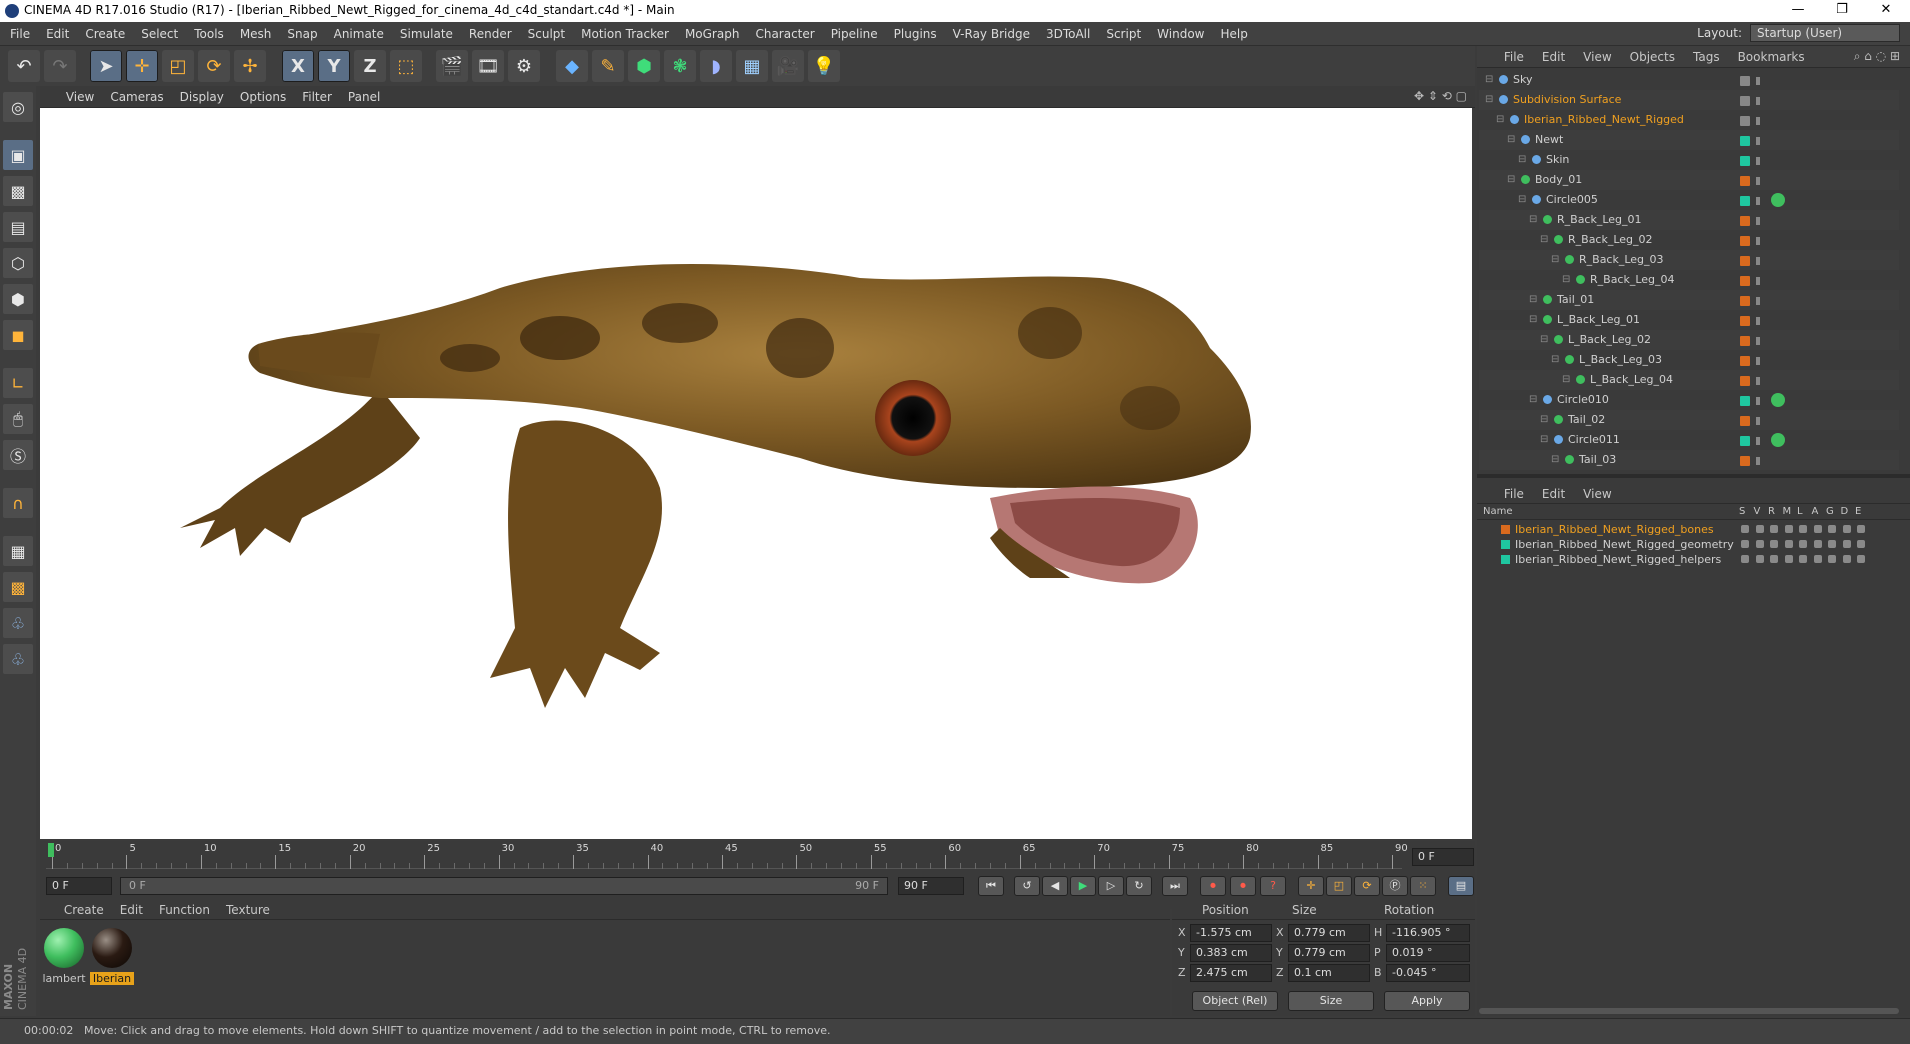 The image size is (1910, 1044). Describe the element at coordinates (1689, 280) in the screenshot. I see `object-row: ⊟ R_Back_Leg_04` at that location.